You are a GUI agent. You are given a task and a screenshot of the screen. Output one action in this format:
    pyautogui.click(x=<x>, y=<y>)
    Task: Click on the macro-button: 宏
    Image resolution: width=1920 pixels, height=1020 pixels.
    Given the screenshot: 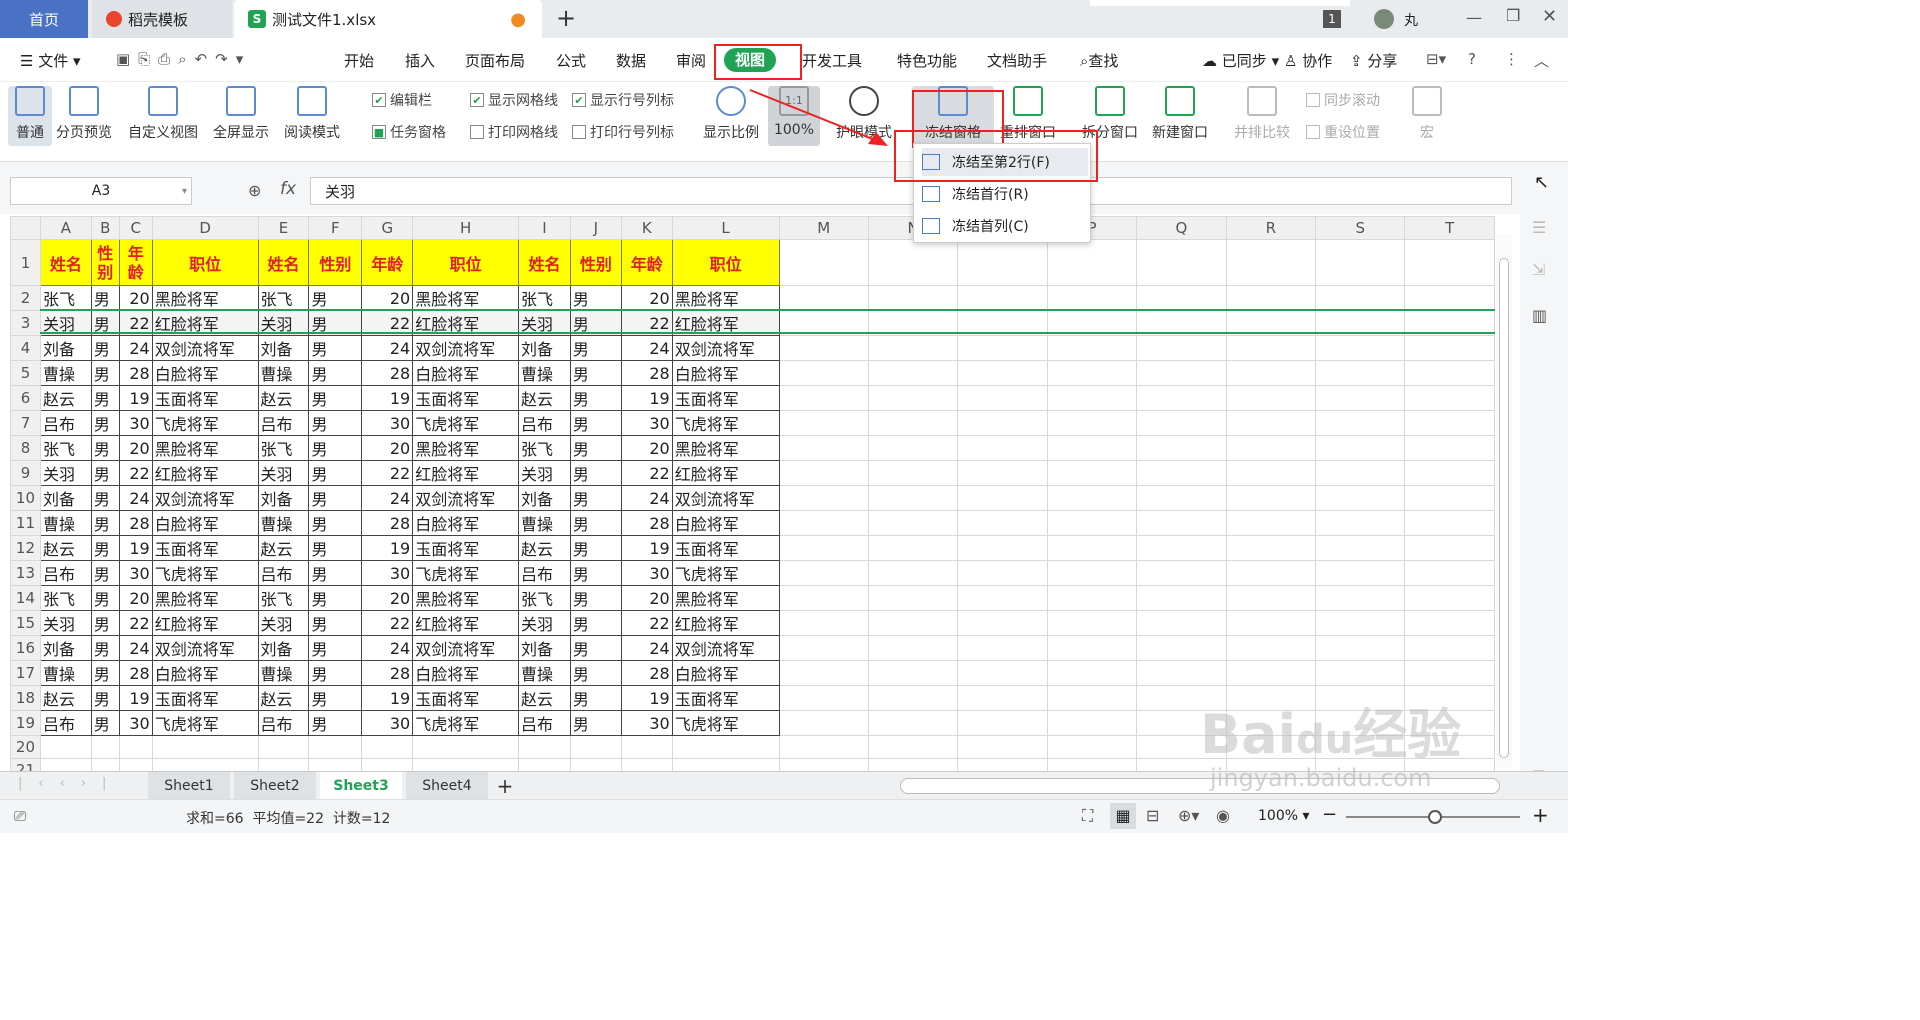 What is the action you would take?
    pyautogui.click(x=1427, y=114)
    